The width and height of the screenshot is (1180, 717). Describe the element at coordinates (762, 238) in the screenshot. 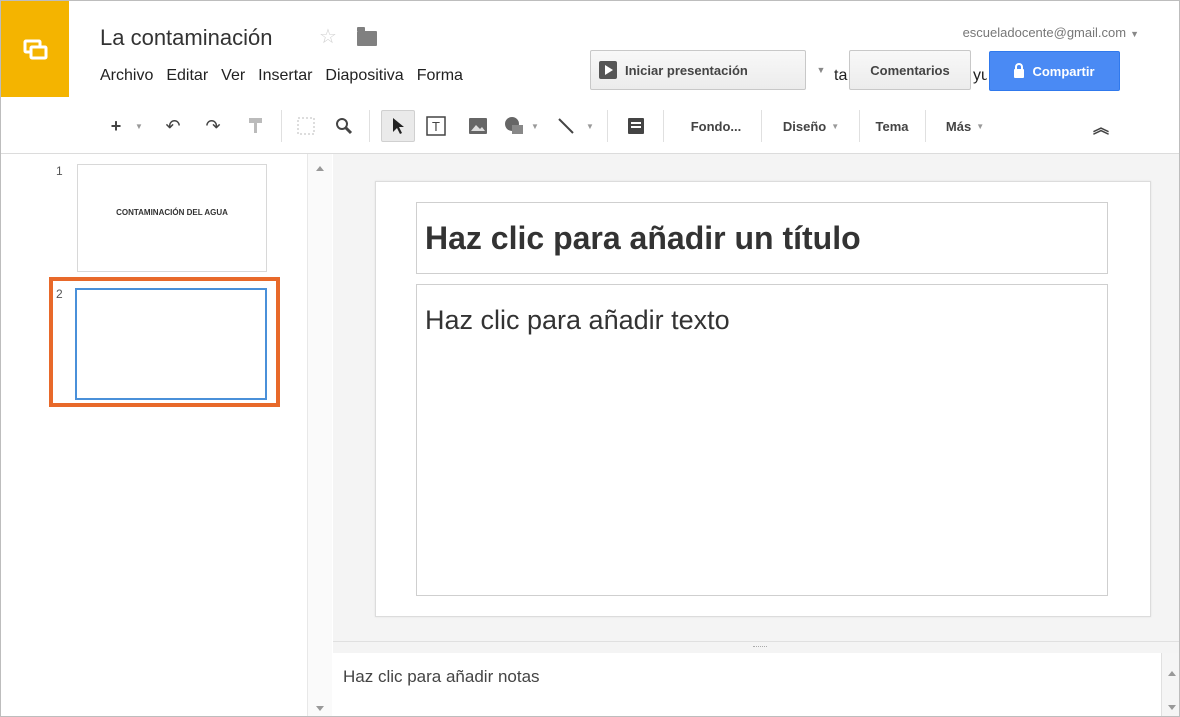

I see `title-placeholder: Haz clic para añadir un título` at that location.